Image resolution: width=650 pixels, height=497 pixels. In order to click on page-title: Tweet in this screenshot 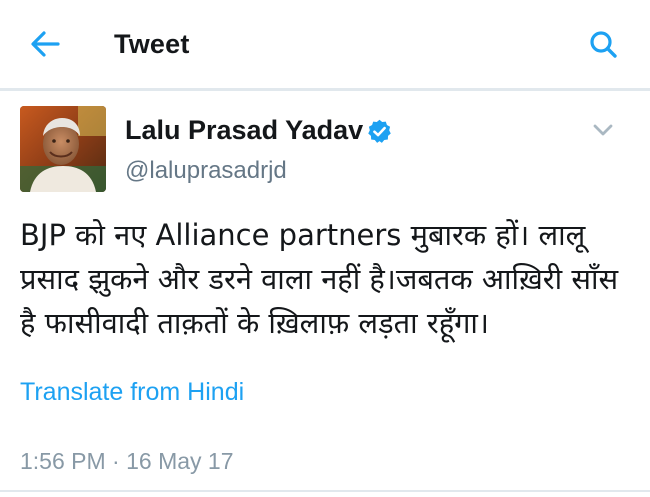, I will do `click(152, 44)`.